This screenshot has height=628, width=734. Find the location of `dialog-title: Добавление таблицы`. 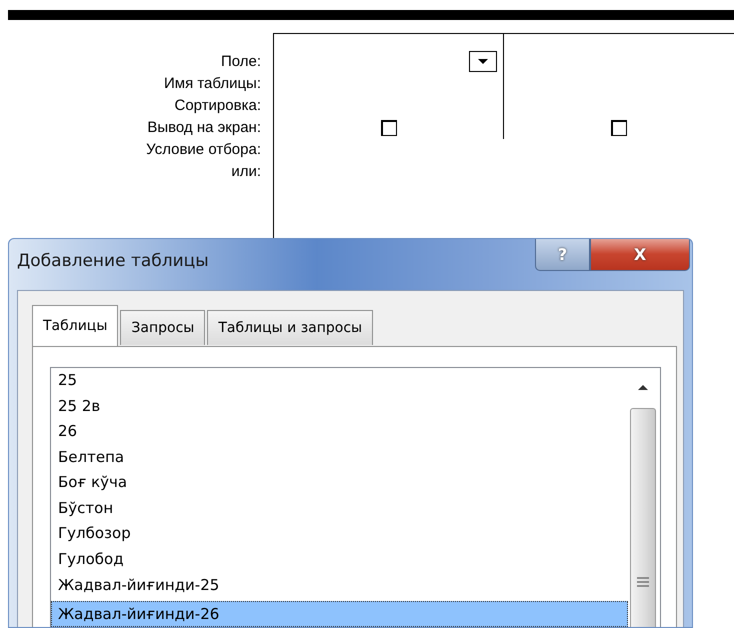

dialog-title: Добавление таблицы is located at coordinates (113, 261).